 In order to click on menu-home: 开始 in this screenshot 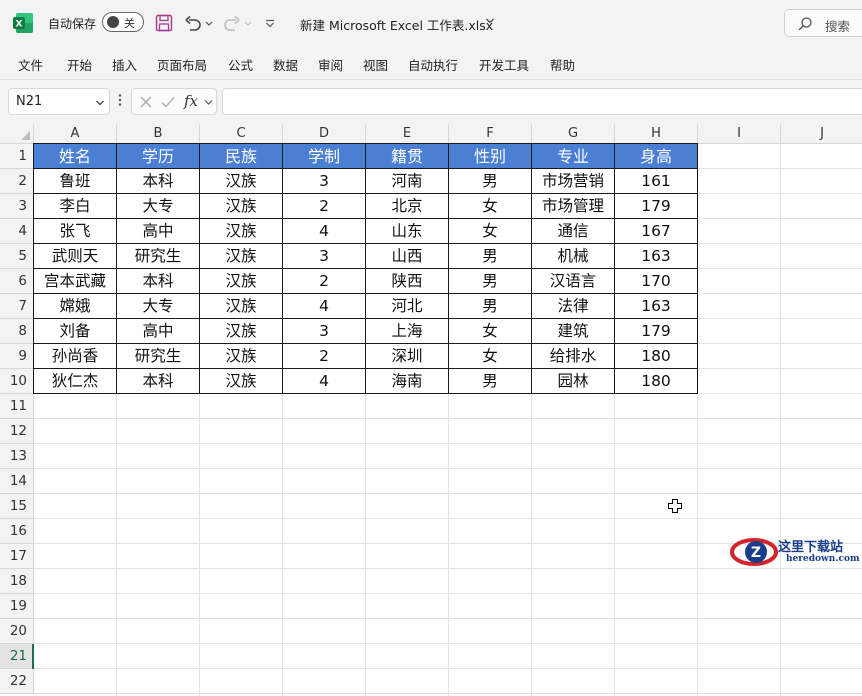, I will do `click(79, 64)`.